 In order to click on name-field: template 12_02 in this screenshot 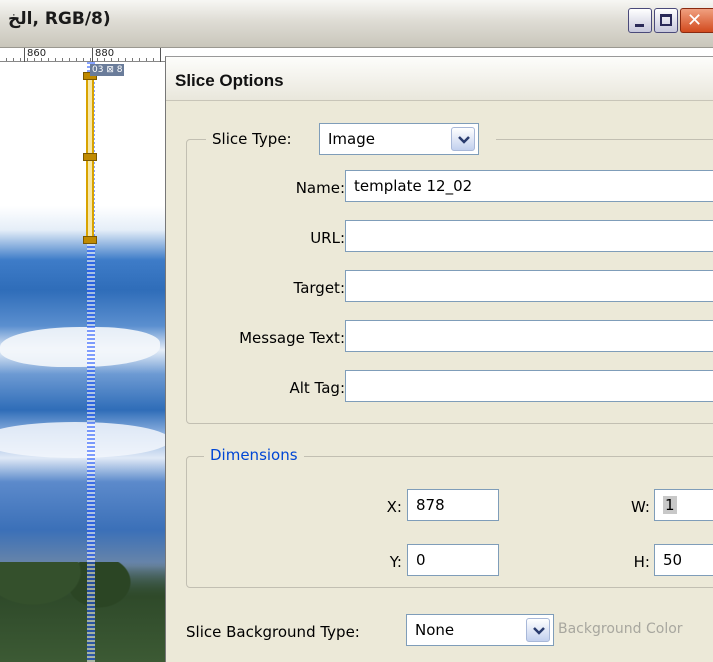, I will do `click(529, 186)`.